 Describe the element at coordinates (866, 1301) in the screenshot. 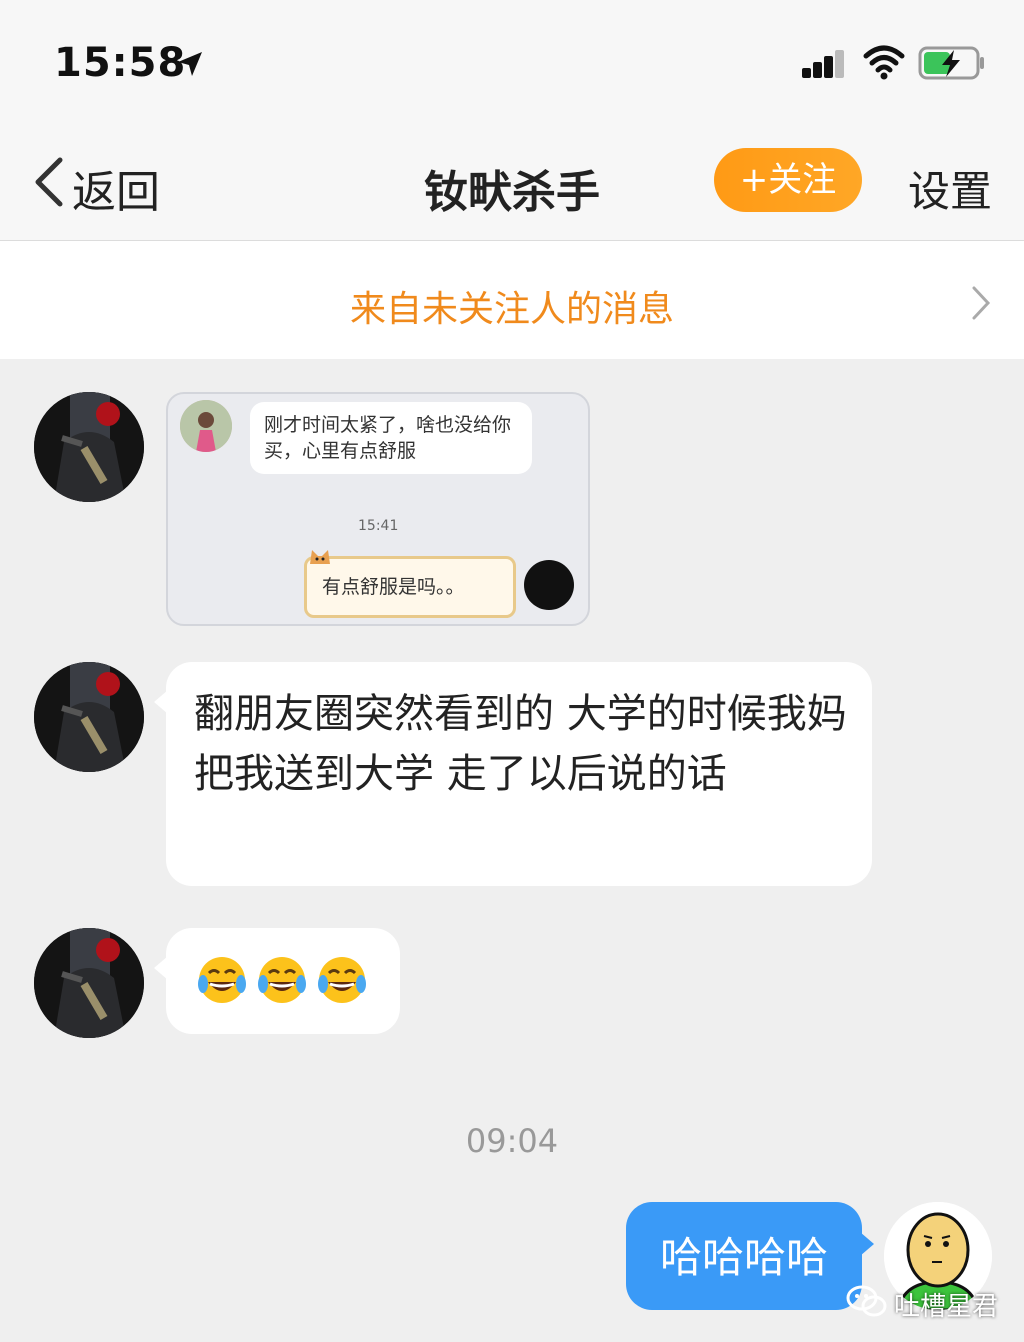

I see `wechat-logo-icon` at that location.